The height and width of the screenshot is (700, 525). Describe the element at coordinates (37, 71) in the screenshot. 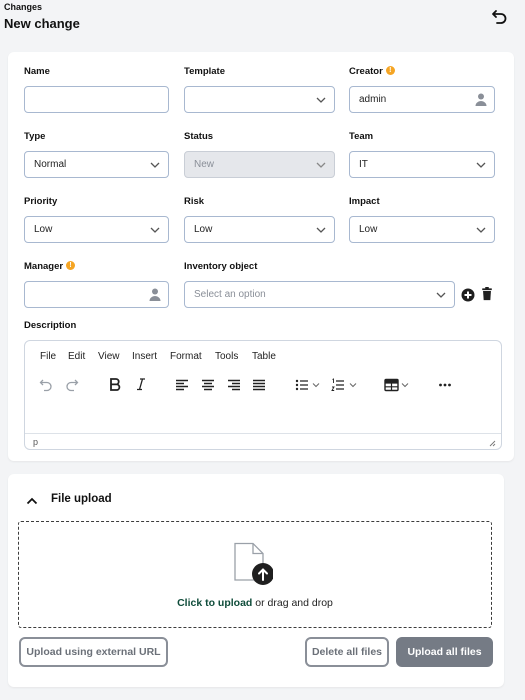

I see `name-label: Name` at that location.